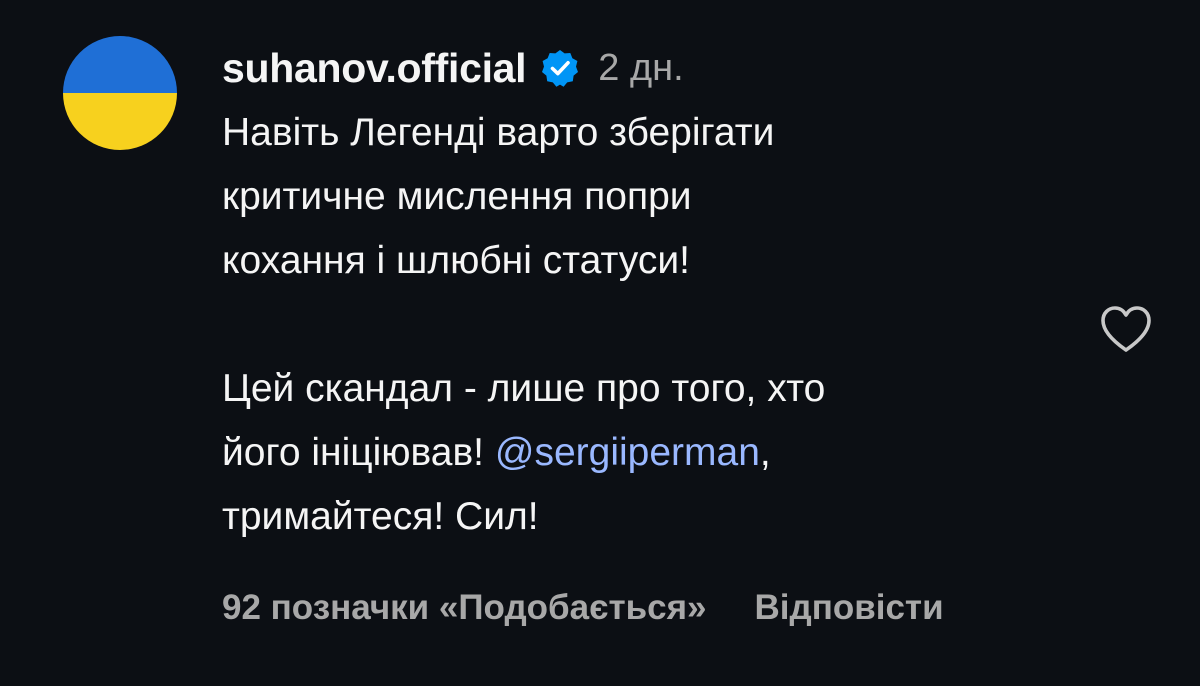 This screenshot has width=1200, height=686. What do you see at coordinates (120, 64) in the screenshot?
I see `avatar-flag-blue` at bounding box center [120, 64].